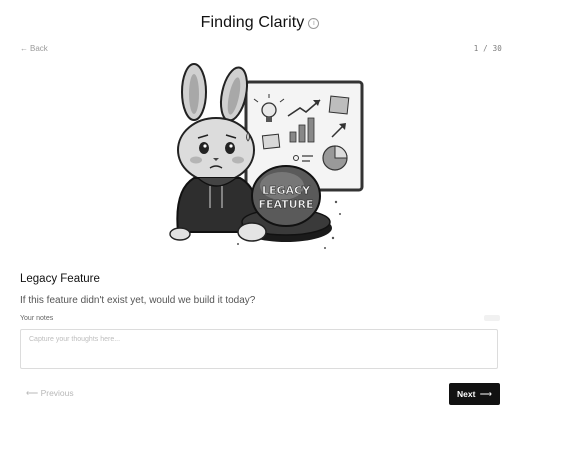  Describe the element at coordinates (60, 279) in the screenshot. I see `card-title: Legacy Feature` at that location.